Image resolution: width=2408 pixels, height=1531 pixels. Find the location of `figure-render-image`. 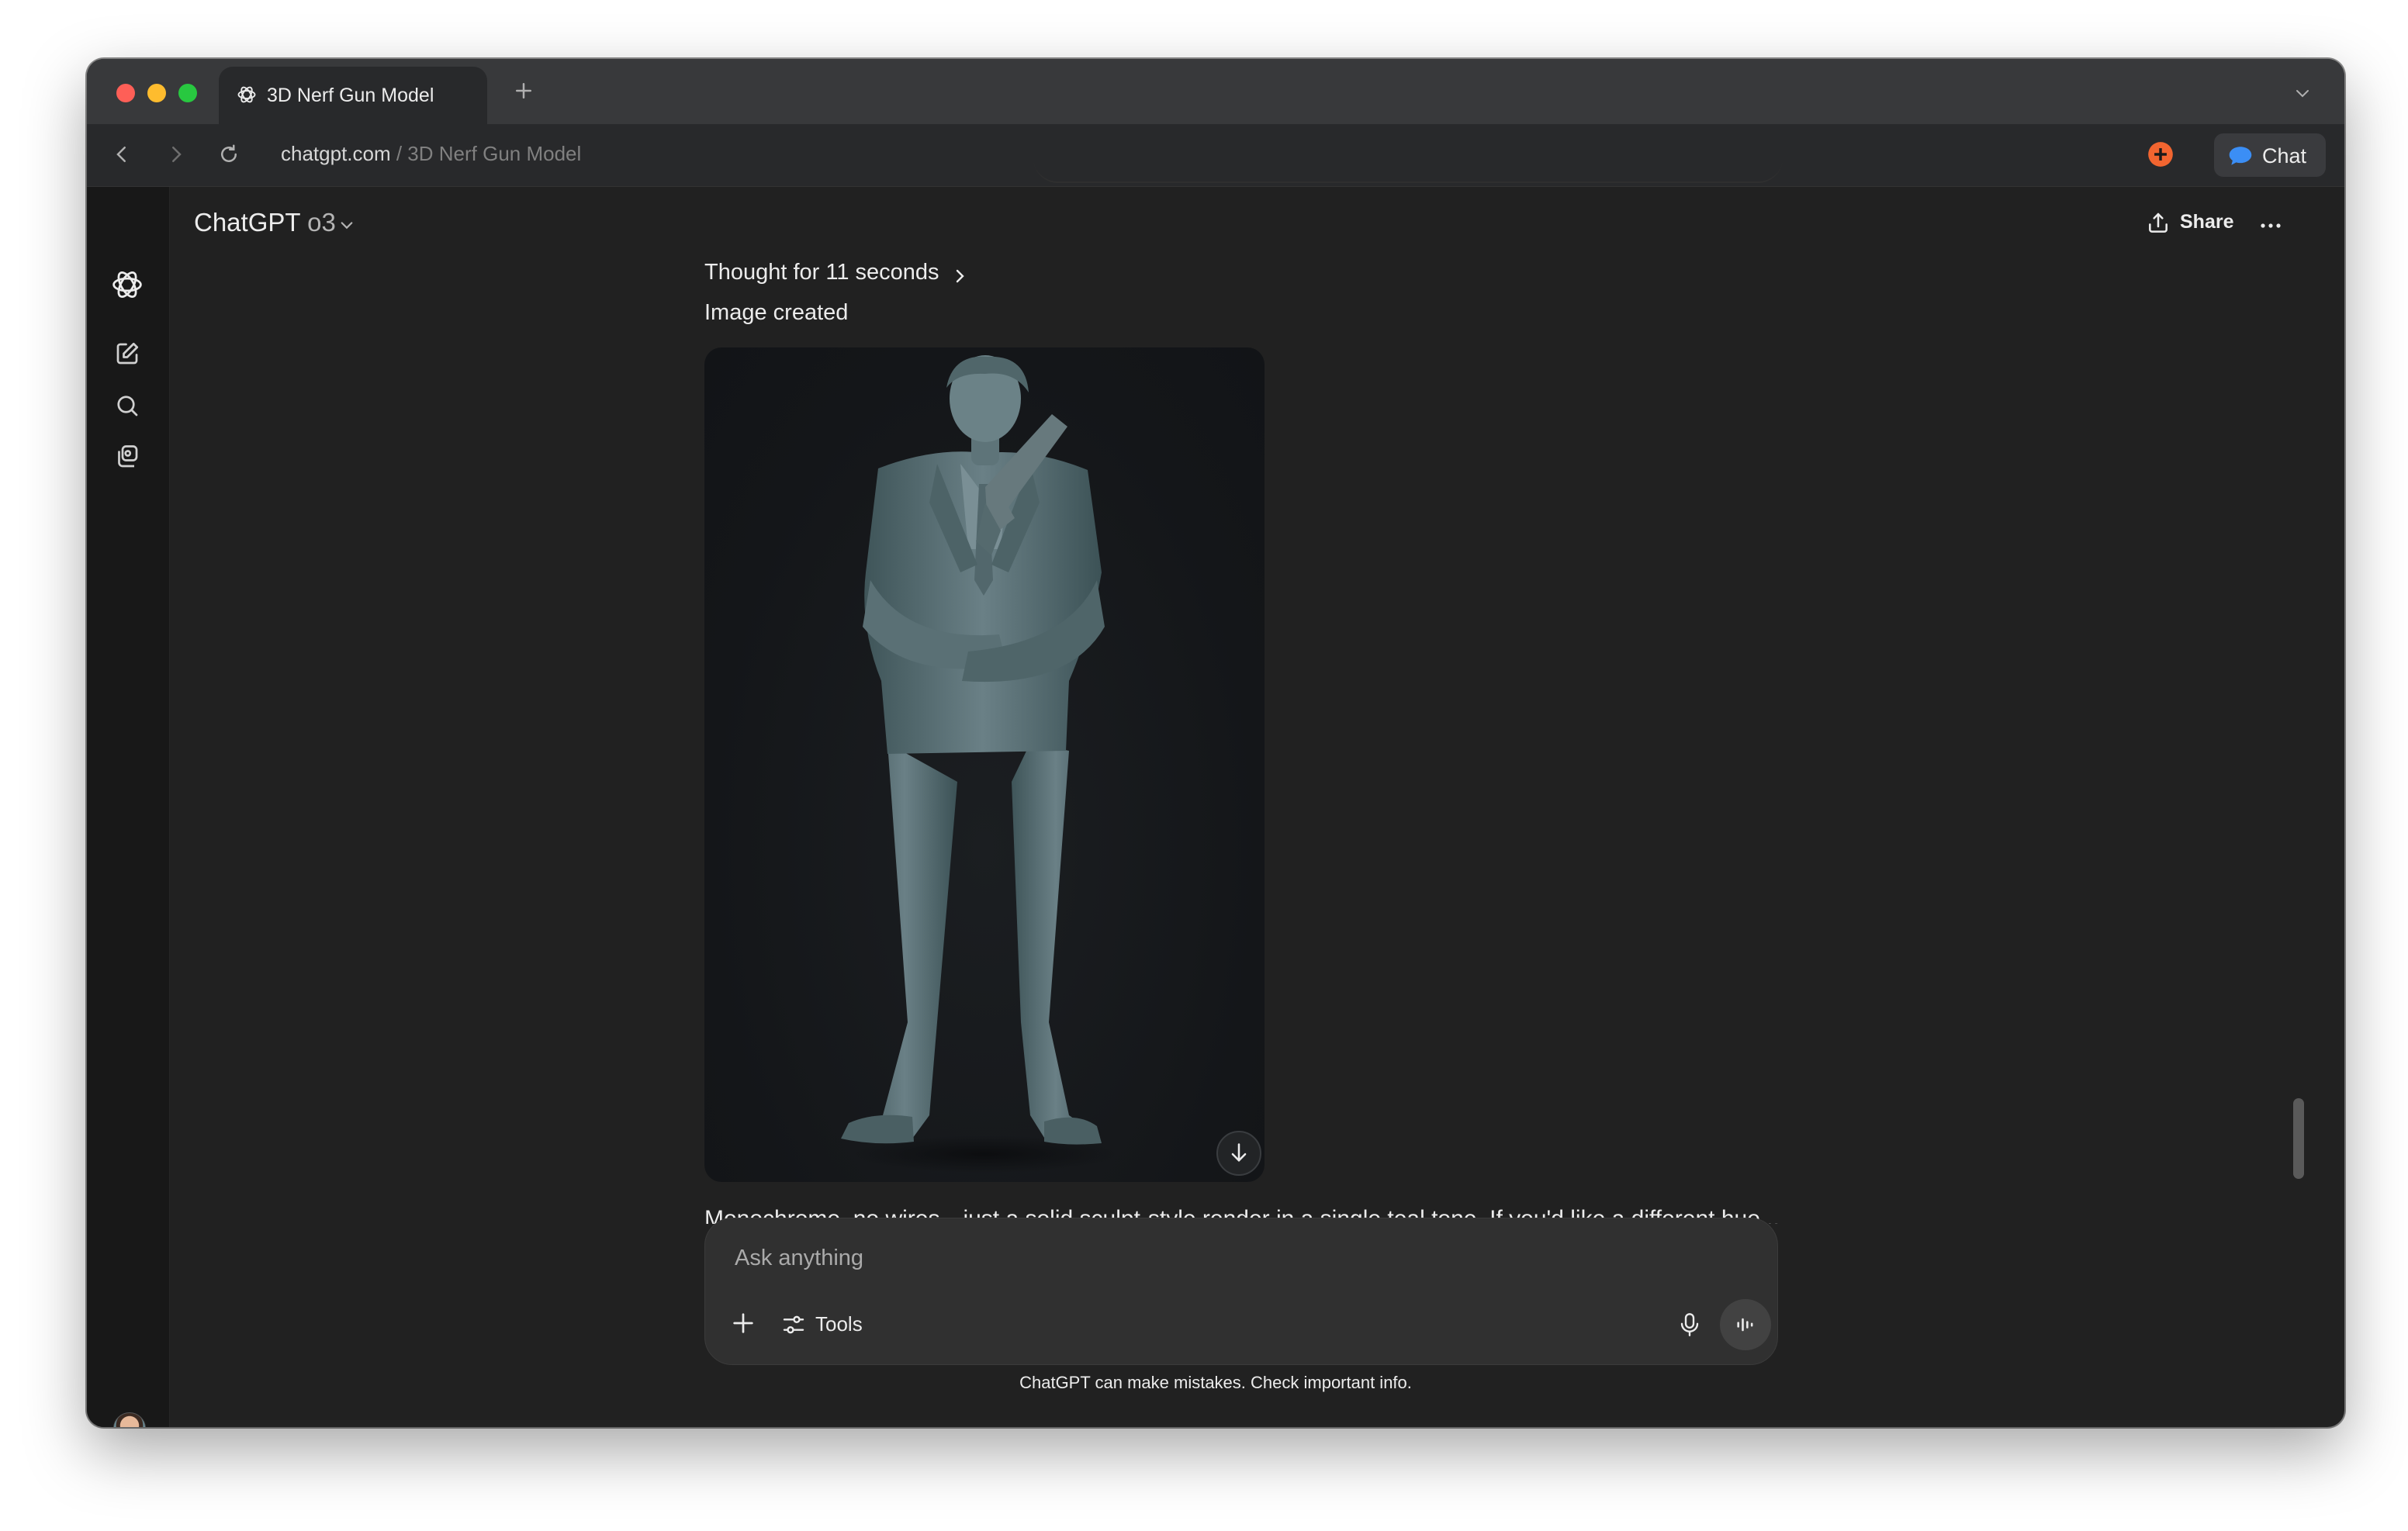

figure-render-image is located at coordinates (979, 764).